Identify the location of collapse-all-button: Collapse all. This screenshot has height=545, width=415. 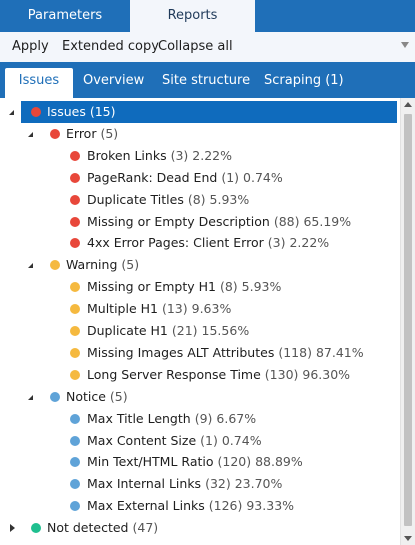
(195, 46).